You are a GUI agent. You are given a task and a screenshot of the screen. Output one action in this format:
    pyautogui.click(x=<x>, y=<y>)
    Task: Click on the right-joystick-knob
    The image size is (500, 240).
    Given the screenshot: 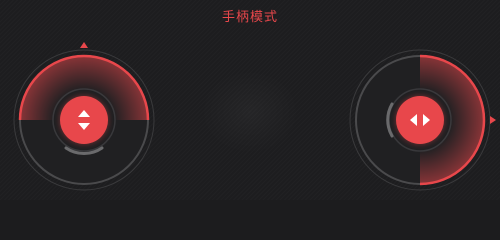 What is the action you would take?
    pyautogui.click(x=420, y=120)
    